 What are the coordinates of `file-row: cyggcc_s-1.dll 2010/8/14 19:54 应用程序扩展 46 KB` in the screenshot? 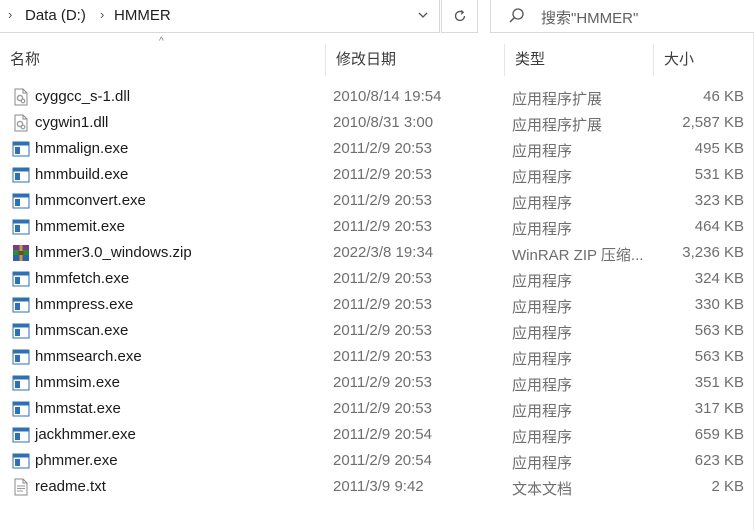 It's located at (377, 97).